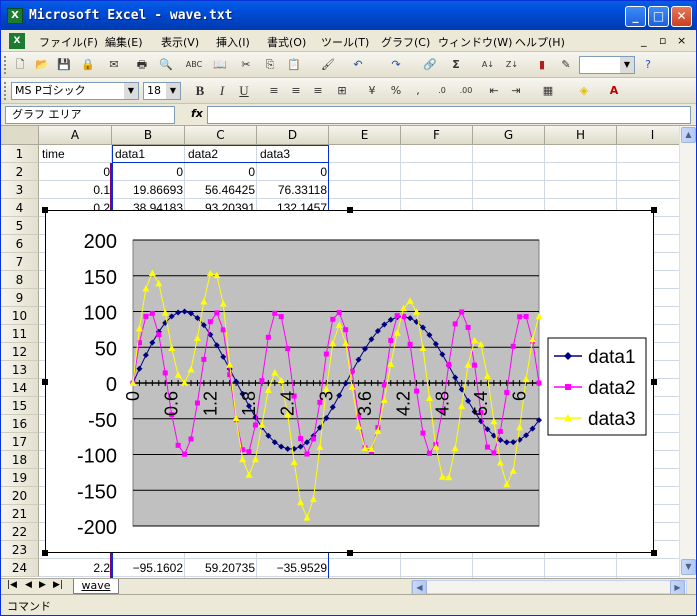  I want to click on row-header-3: 3, so click(20, 190).